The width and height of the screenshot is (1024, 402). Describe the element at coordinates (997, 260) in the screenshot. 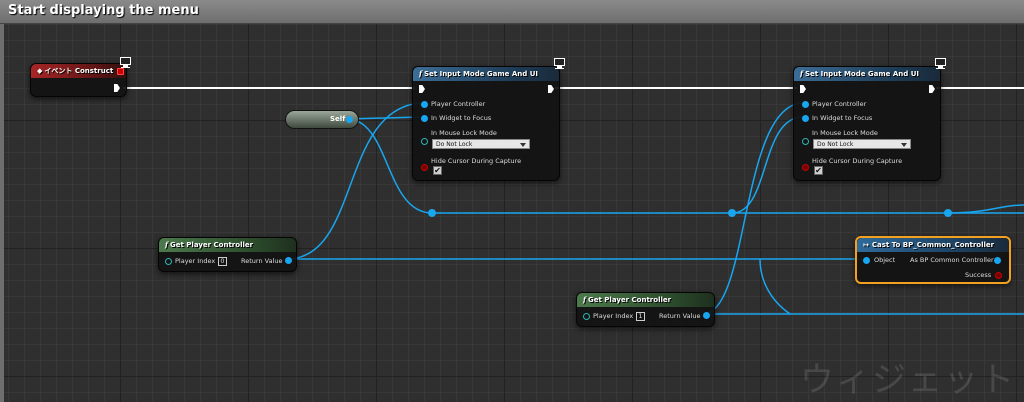

I see `as-controller-pin` at that location.